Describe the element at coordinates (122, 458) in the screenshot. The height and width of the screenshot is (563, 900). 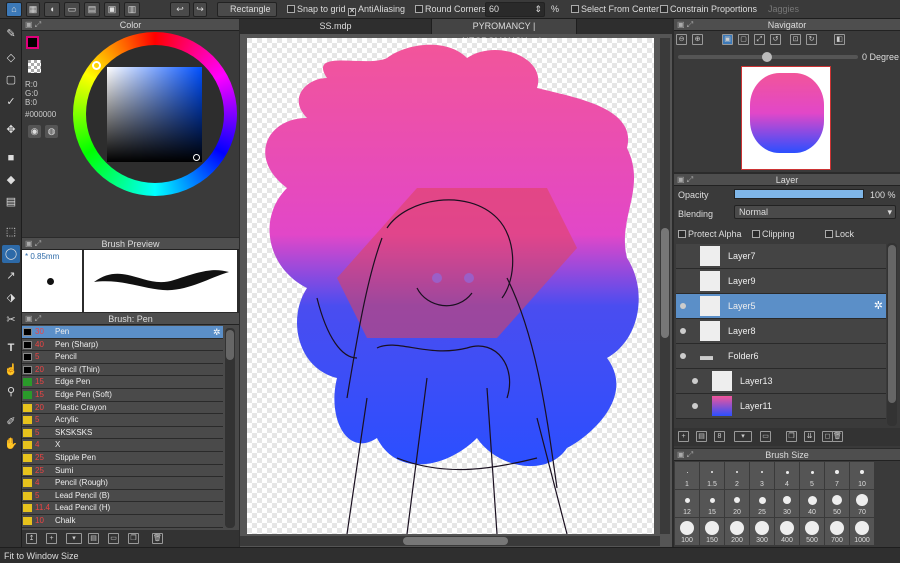
I see `brush-item: 25 Stipple Pen` at that location.